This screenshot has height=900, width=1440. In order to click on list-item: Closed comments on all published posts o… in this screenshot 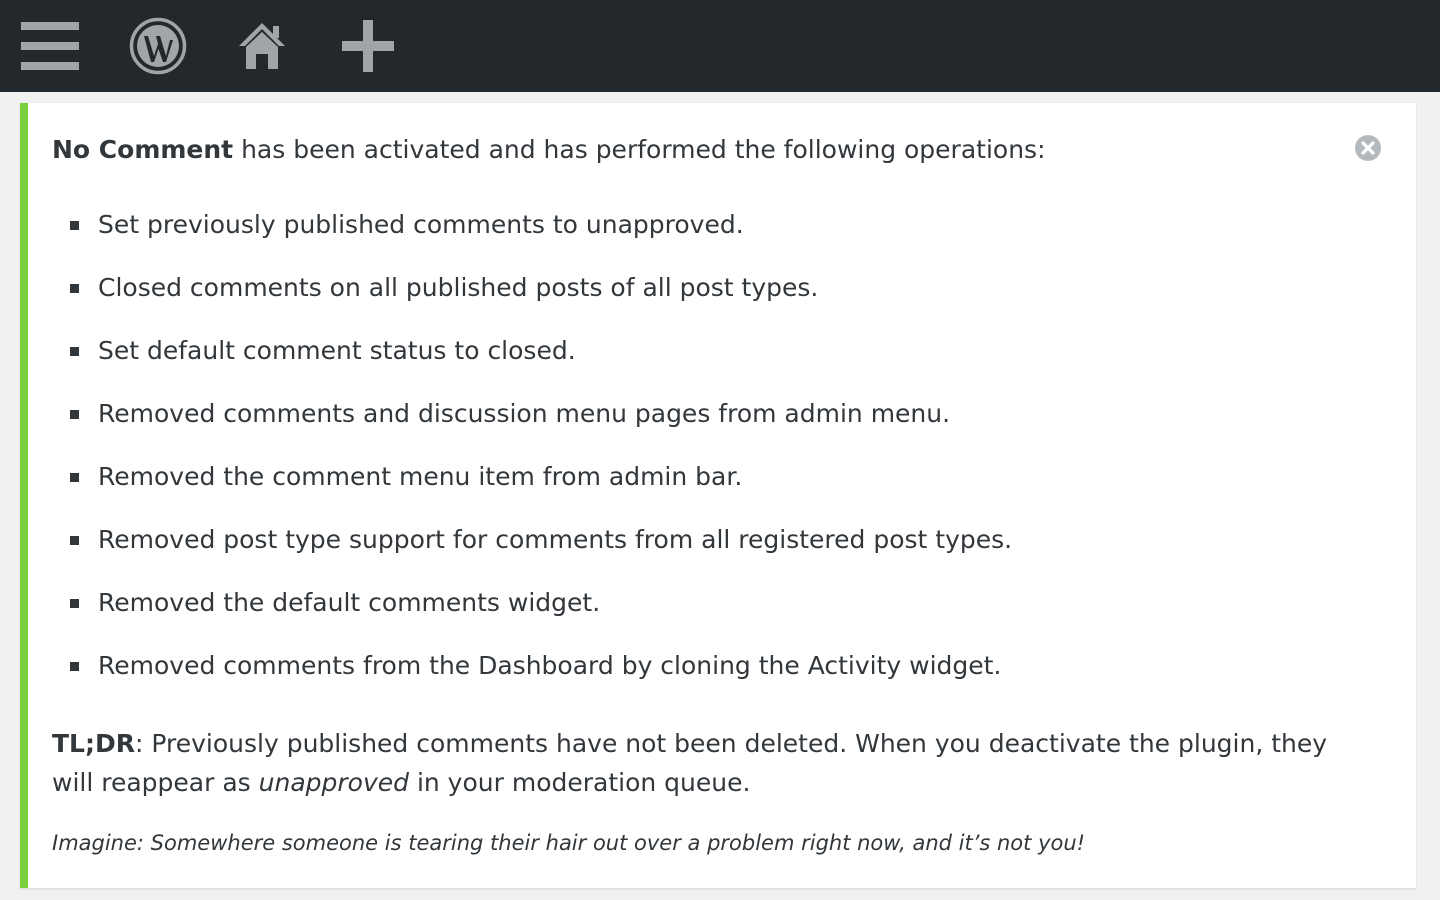, I will do `click(540, 302)`.